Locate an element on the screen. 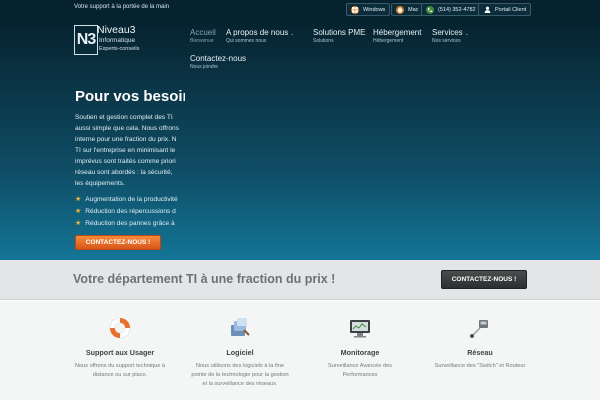  nav-item-services: Services ⌄ Nos services is located at coordinates (450, 36).